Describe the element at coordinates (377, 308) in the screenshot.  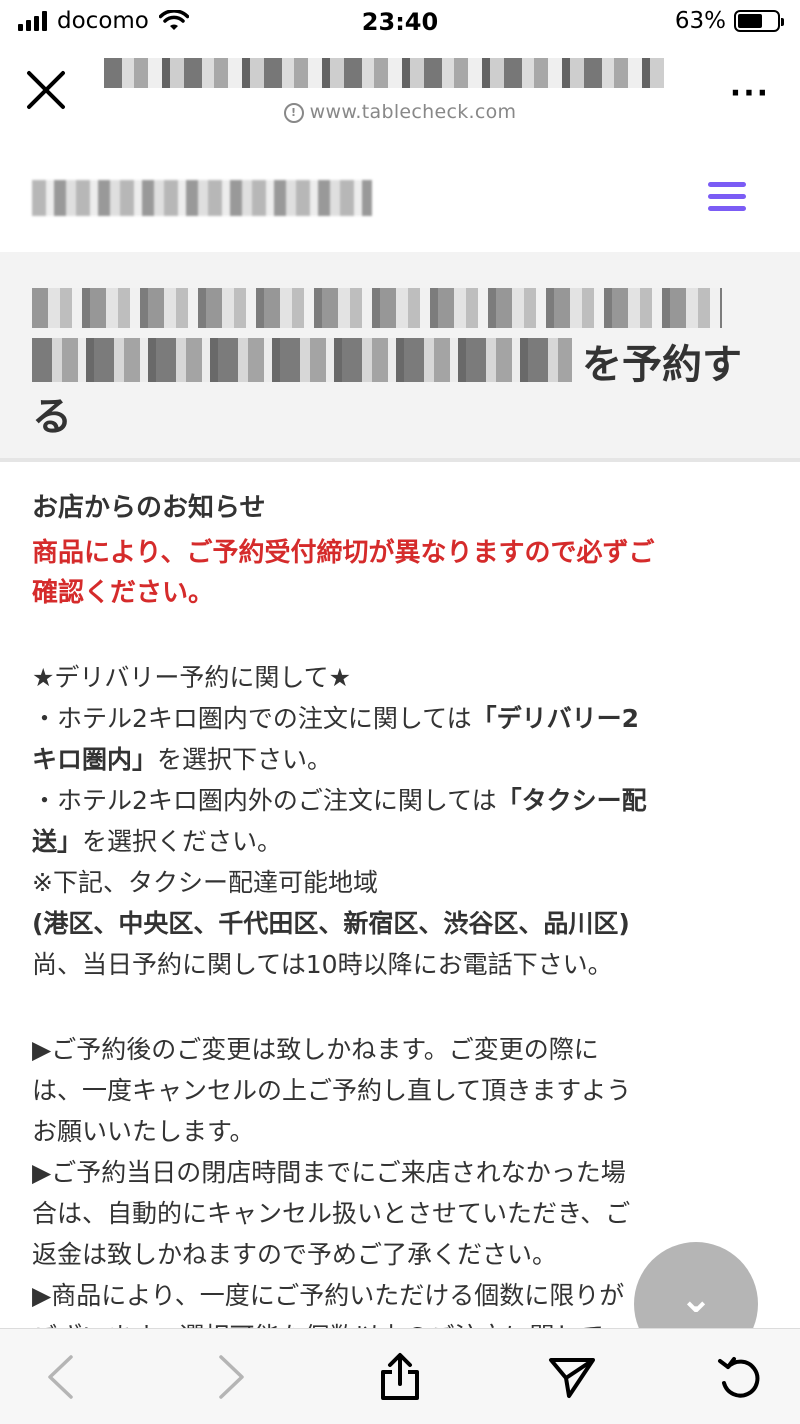
I see `venue-name-redacted` at that location.